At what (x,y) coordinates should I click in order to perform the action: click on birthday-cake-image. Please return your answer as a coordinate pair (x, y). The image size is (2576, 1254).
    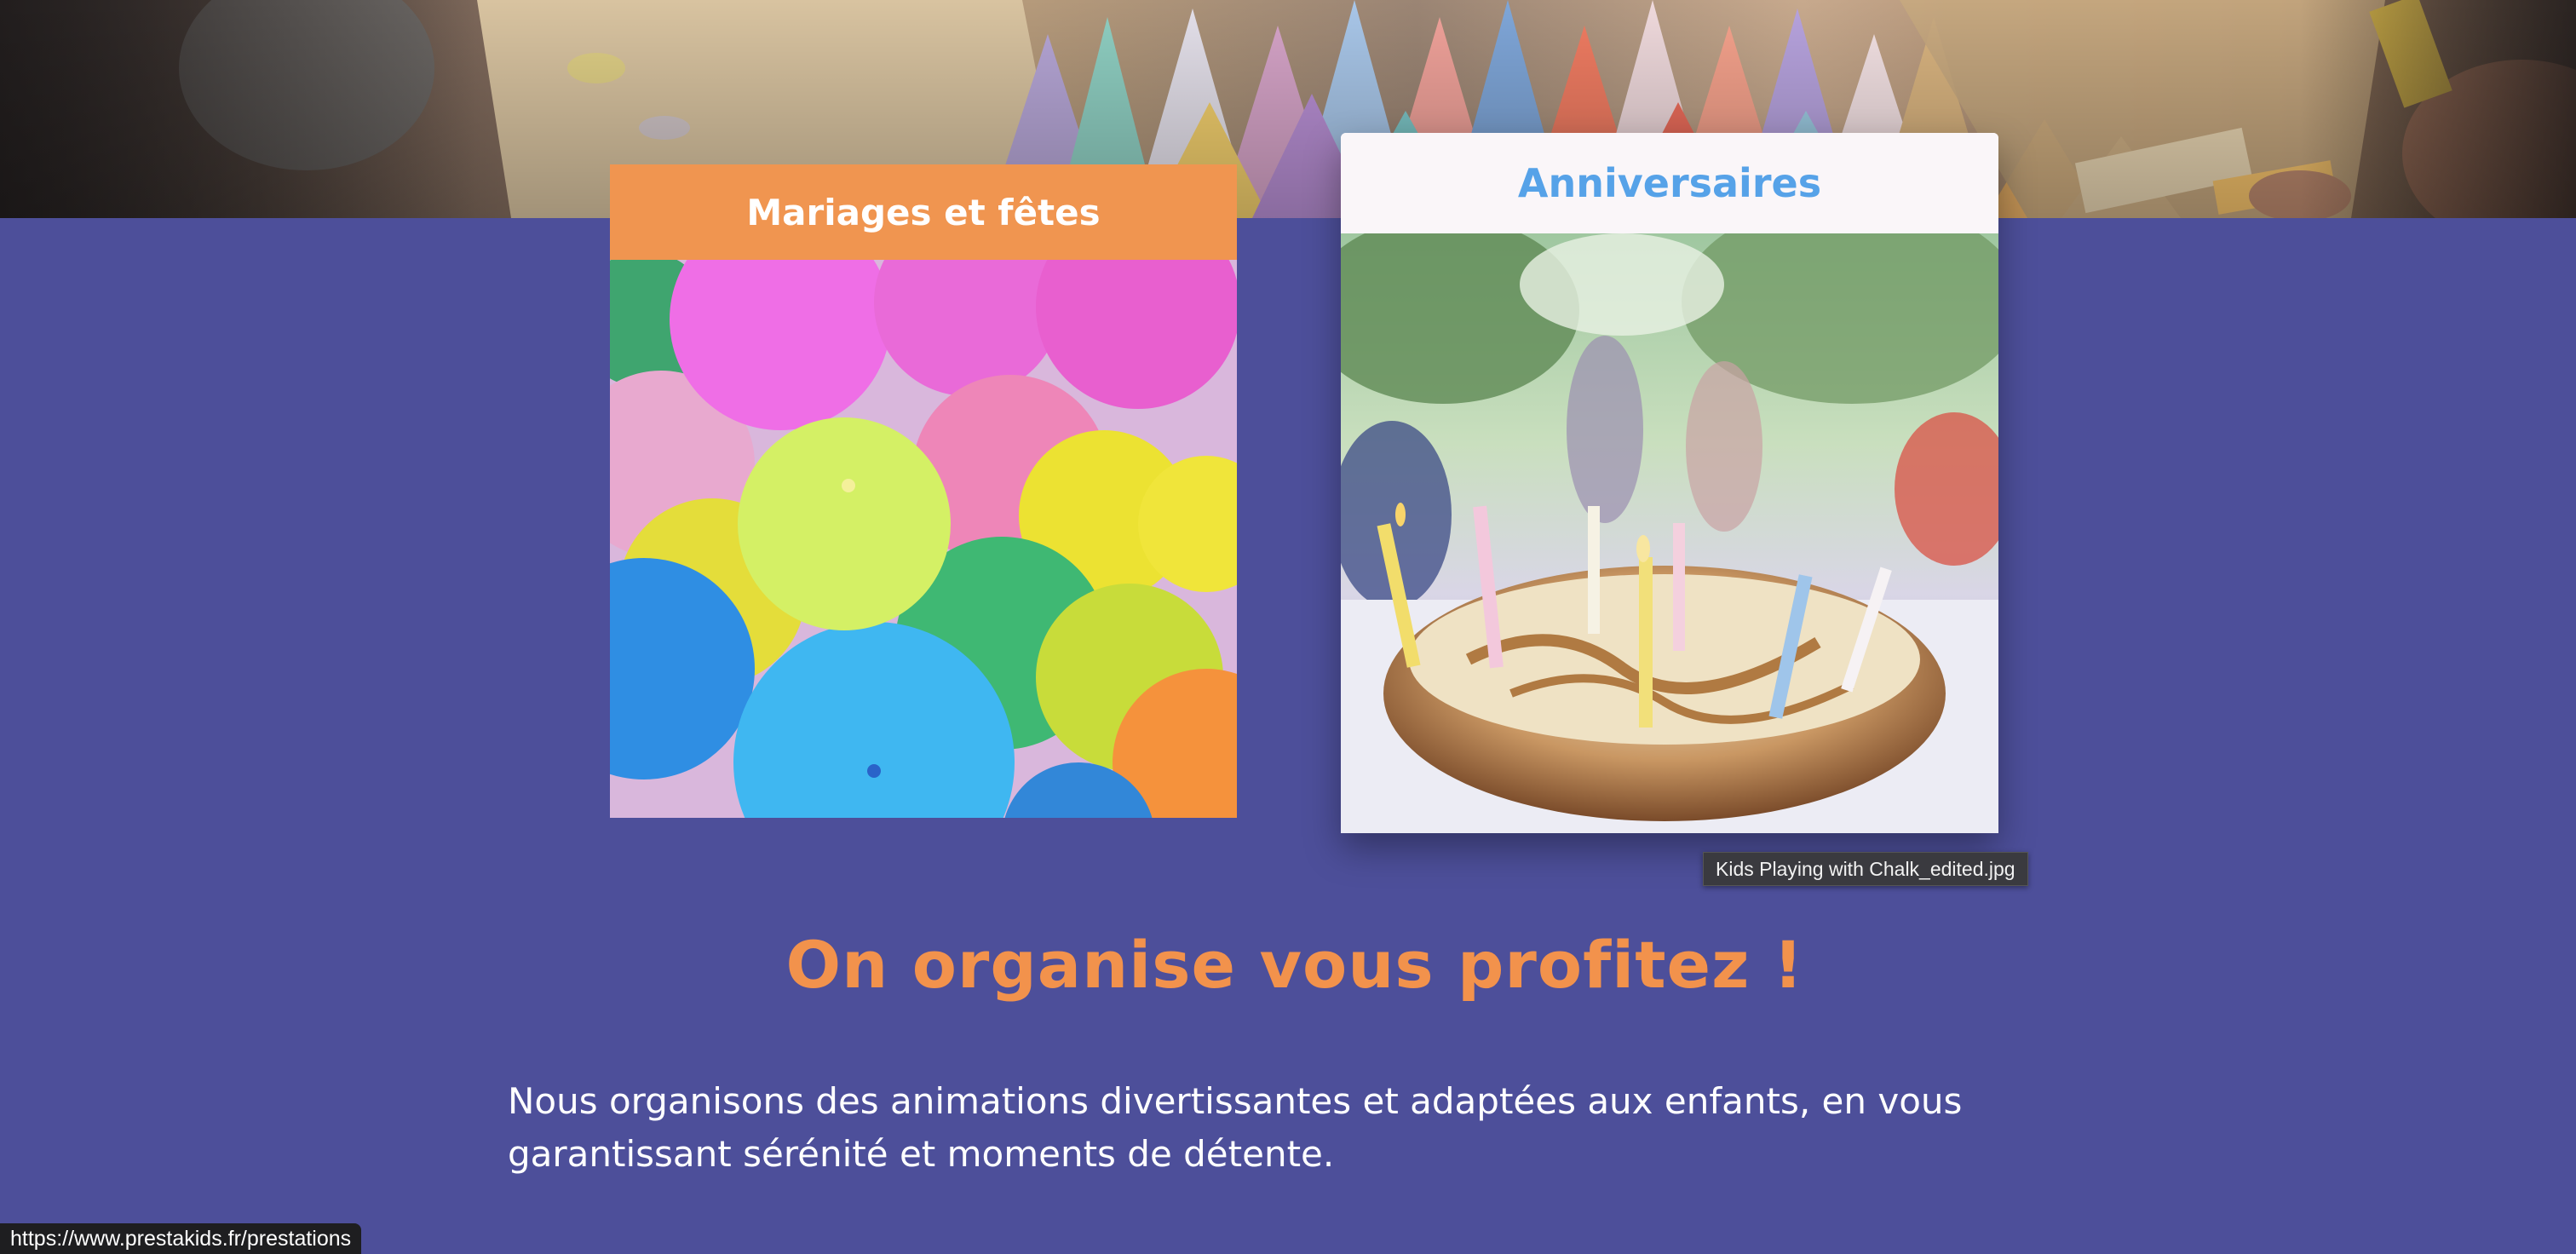
    Looking at the image, I should click on (1670, 533).